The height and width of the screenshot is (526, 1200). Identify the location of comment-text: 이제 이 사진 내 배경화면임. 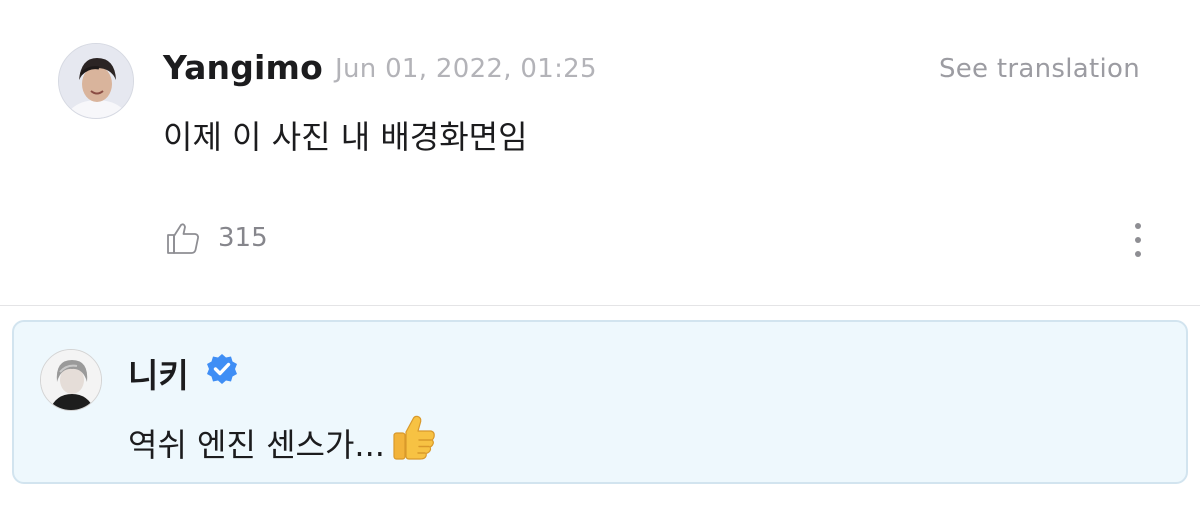
(345, 137).